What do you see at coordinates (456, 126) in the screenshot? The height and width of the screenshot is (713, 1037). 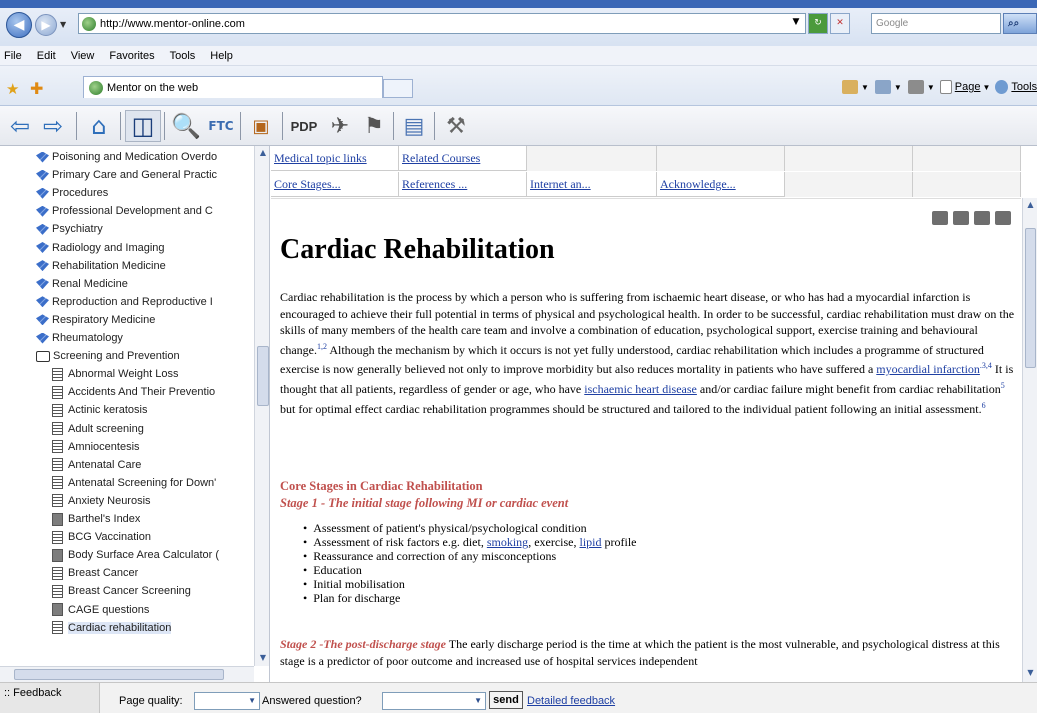 I see `app-tools-icon: ⚒` at bounding box center [456, 126].